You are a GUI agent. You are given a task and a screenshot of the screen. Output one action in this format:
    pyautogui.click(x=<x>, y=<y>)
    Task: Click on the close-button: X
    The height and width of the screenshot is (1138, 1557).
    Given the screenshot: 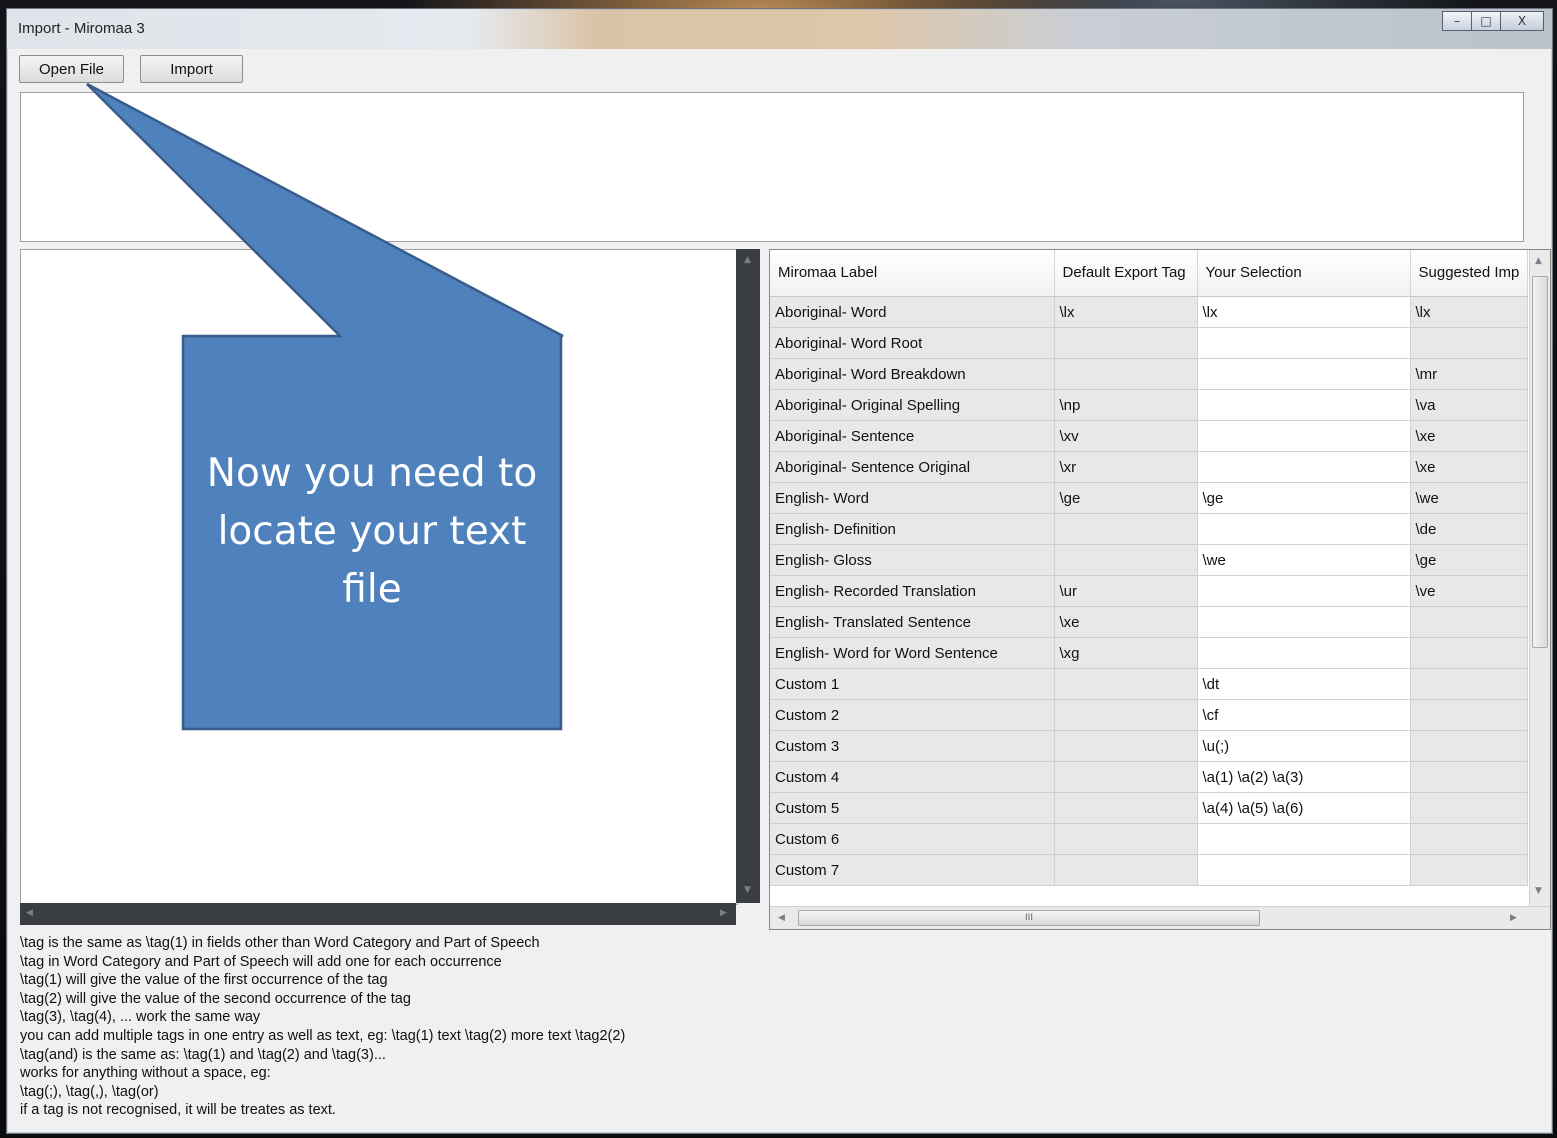 What is the action you would take?
    pyautogui.click(x=1522, y=21)
    